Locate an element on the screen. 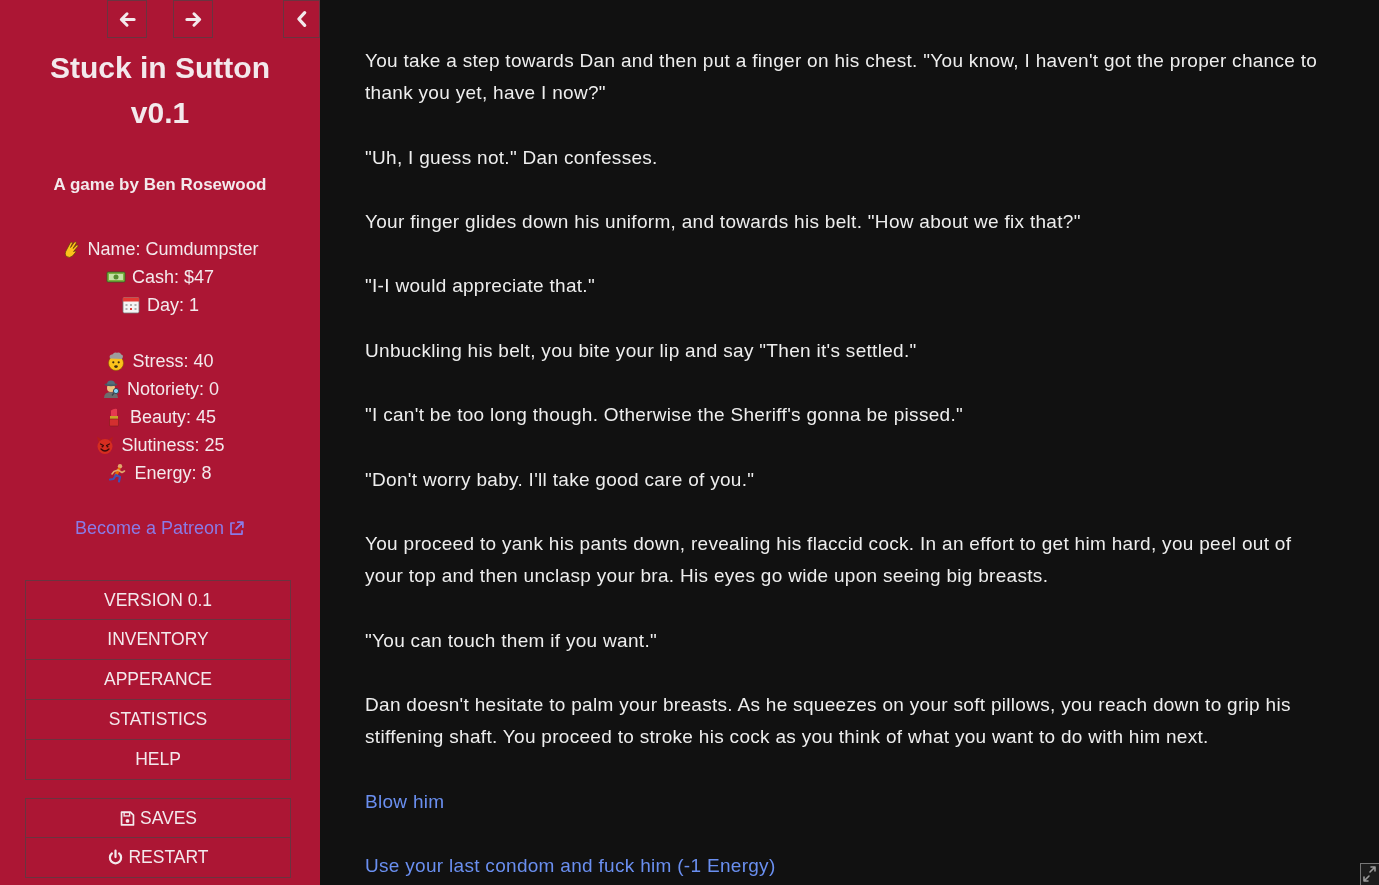 The height and width of the screenshot is (885, 1379). choice-link: Use your last condom and fuck him (-1 Energy) is located at coordinates (570, 865).